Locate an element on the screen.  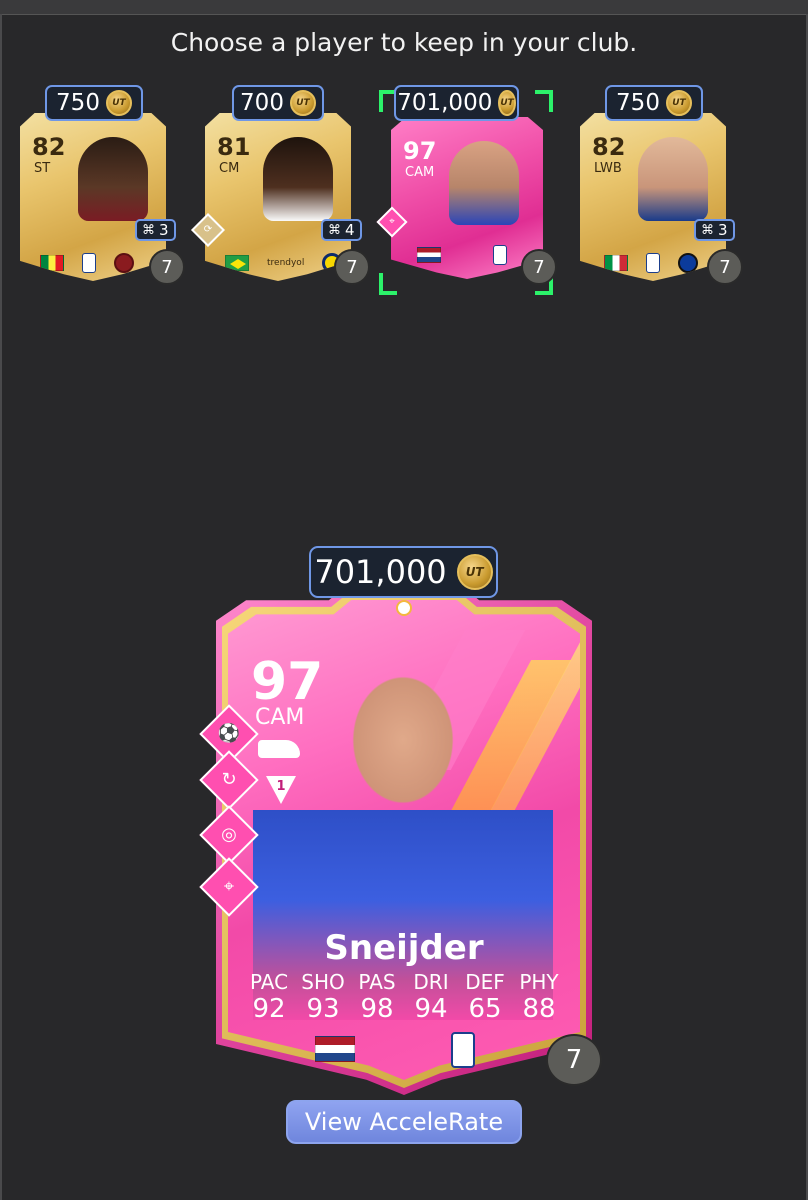
player-card-1: 82 ST 750 UT ⌘ 3 7 is located at coordinates (102, 190).